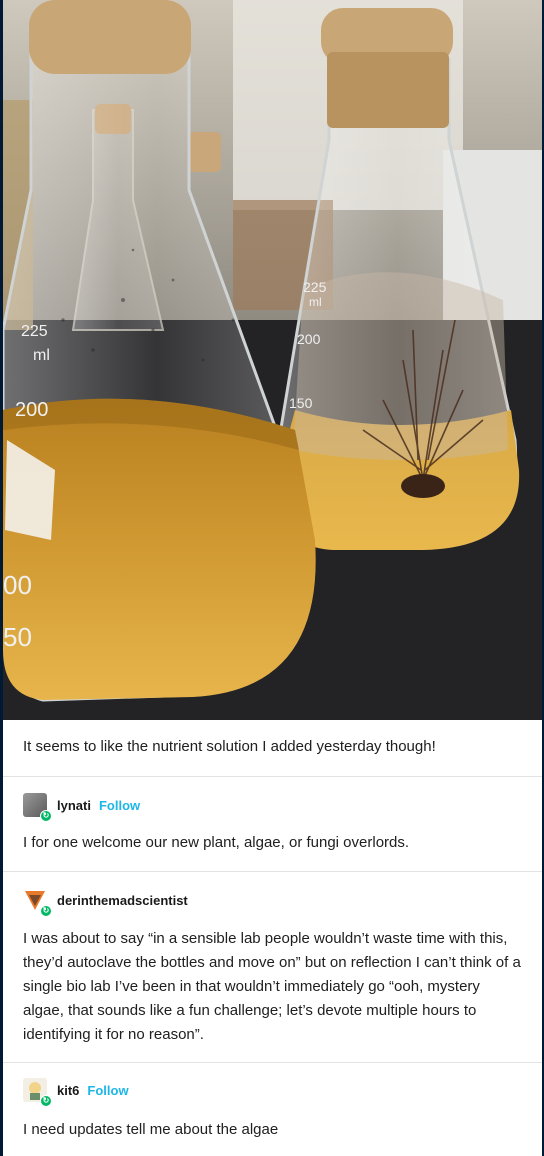 This screenshot has height=1156, width=544. I want to click on reblog-header: ↻ derinthemadscientist, so click(105, 902).